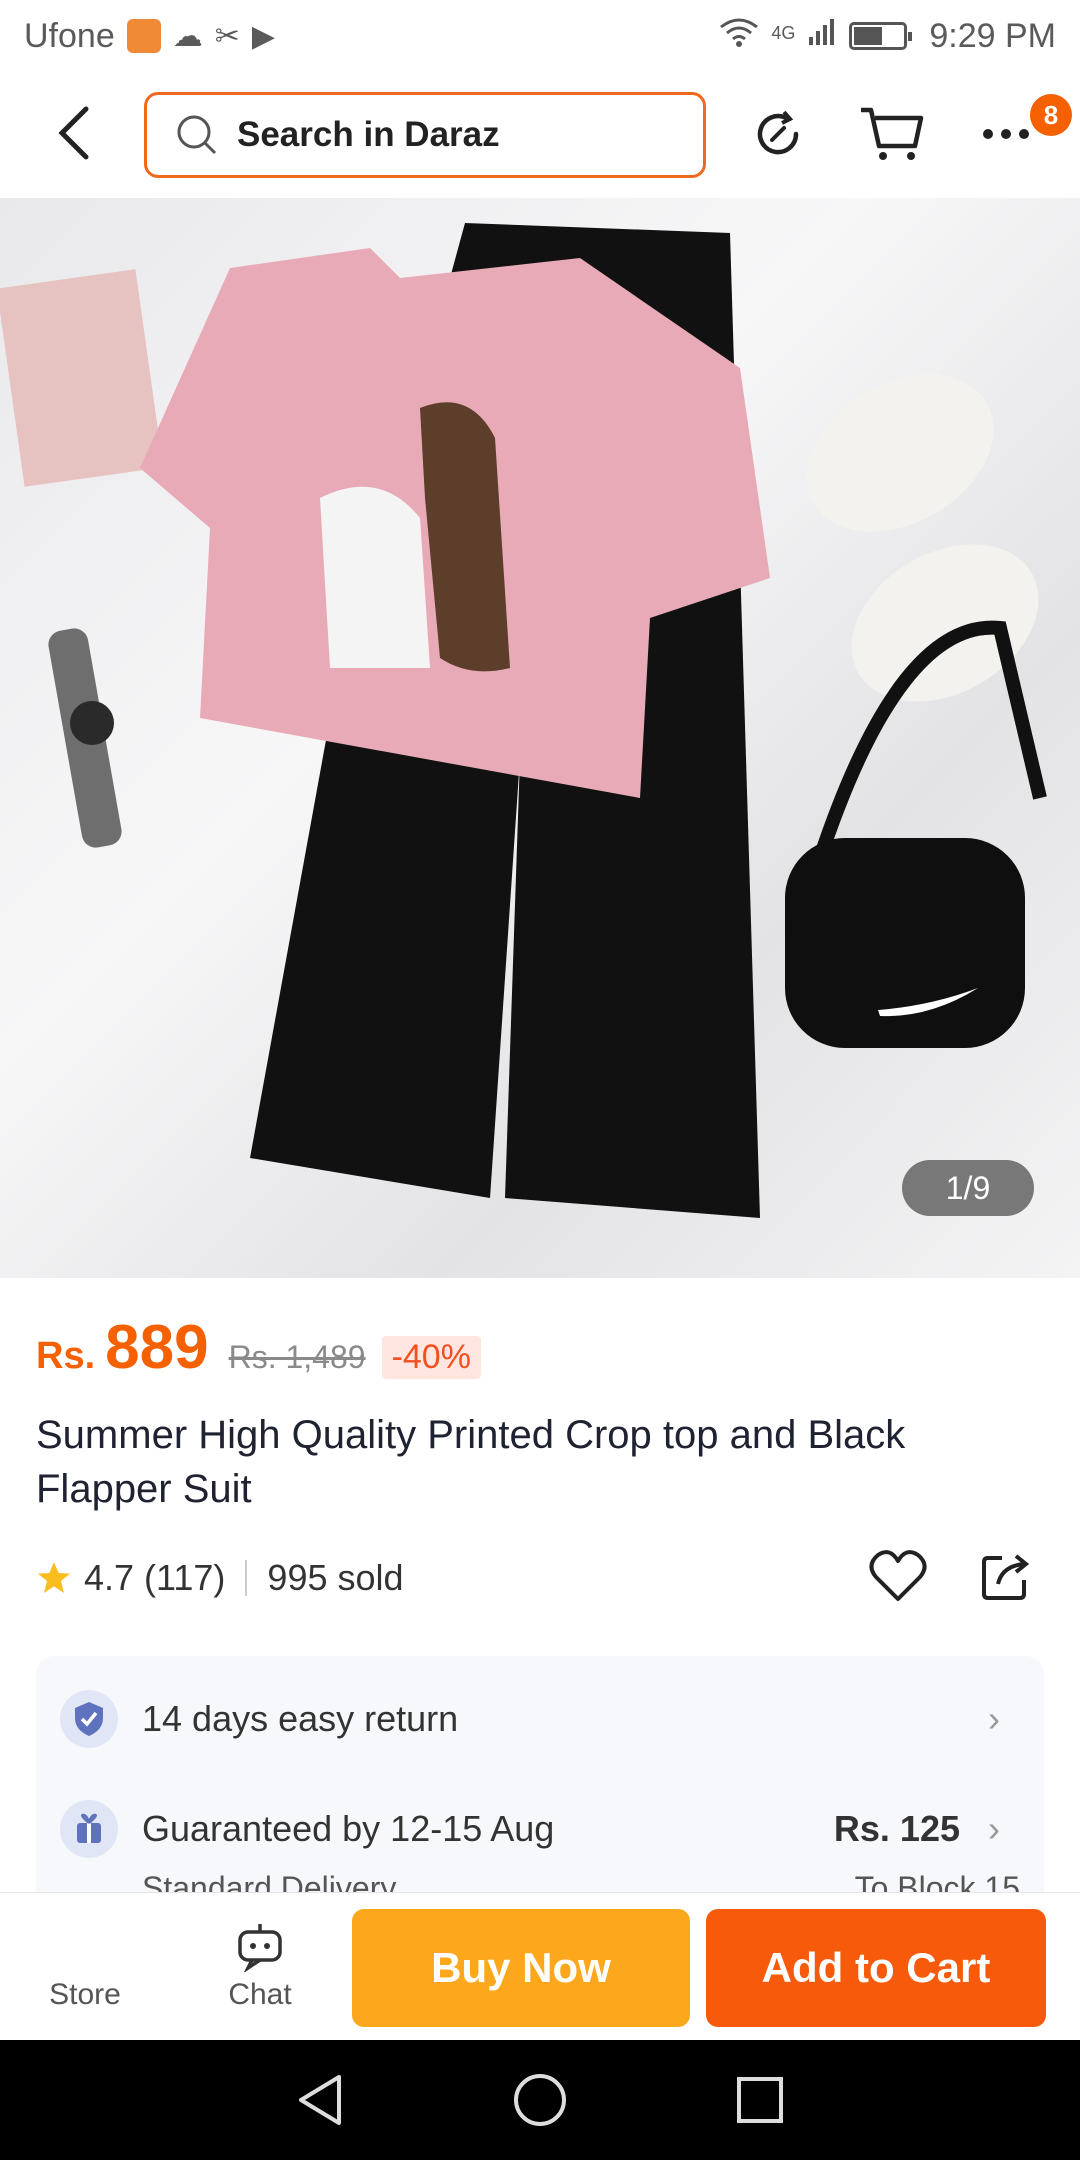  What do you see at coordinates (85, 1967) in the screenshot?
I see `store-button: Store` at bounding box center [85, 1967].